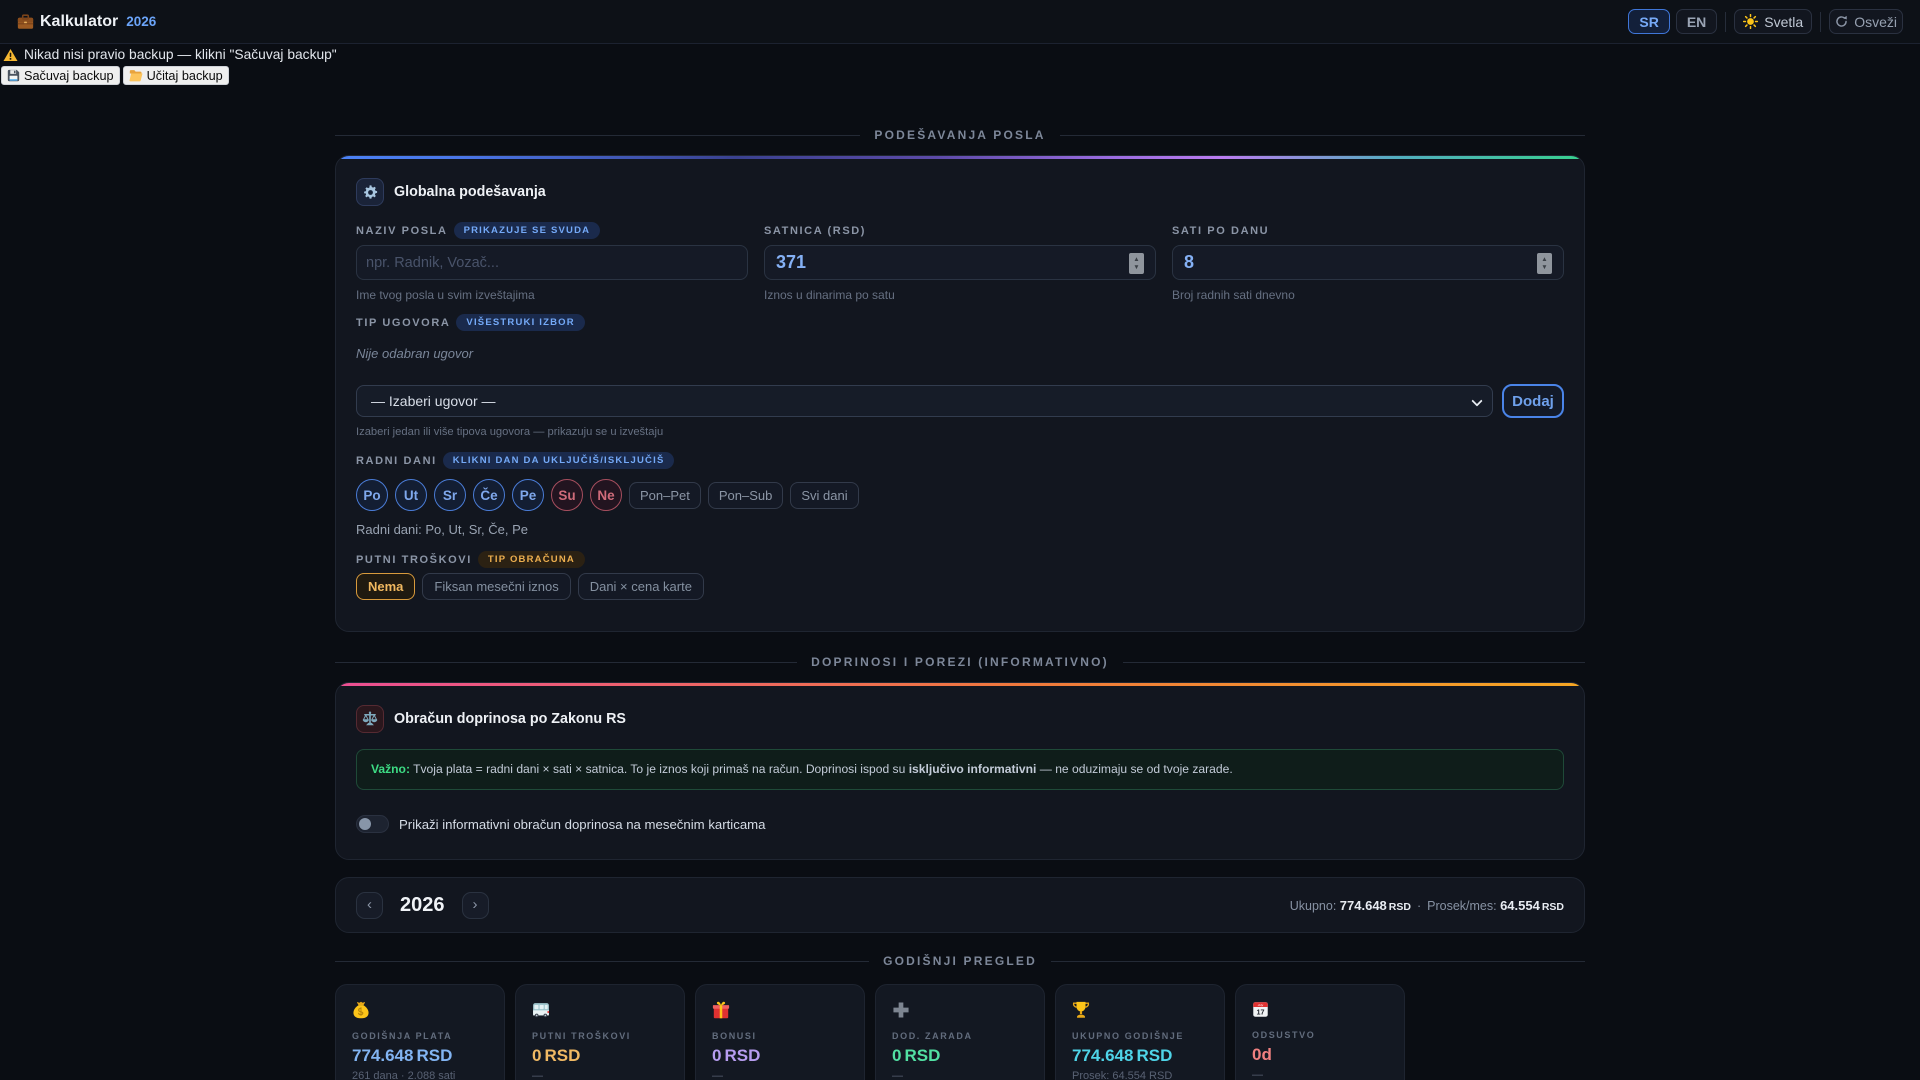 The image size is (1920, 1080). I want to click on svg-text: 17, so click(1260, 1011).